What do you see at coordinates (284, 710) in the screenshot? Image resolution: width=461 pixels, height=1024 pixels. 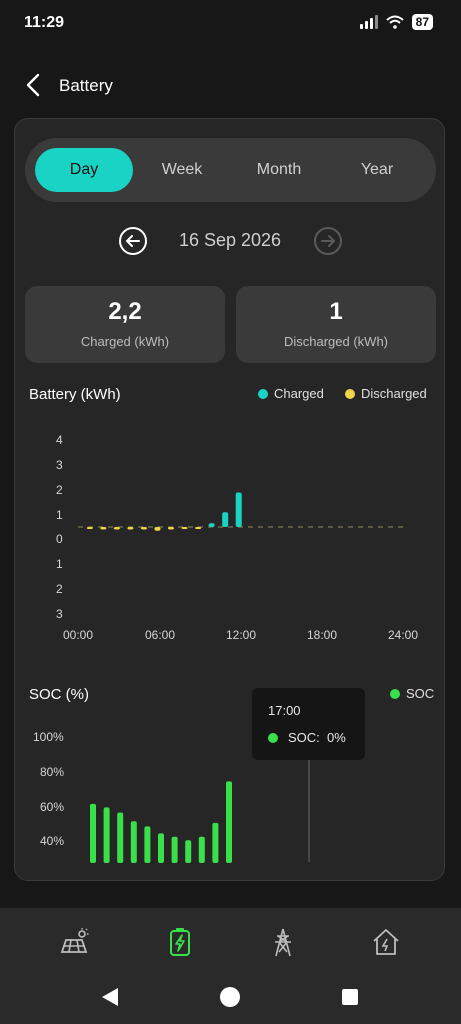 I see `tooltip-time: 17:00` at bounding box center [284, 710].